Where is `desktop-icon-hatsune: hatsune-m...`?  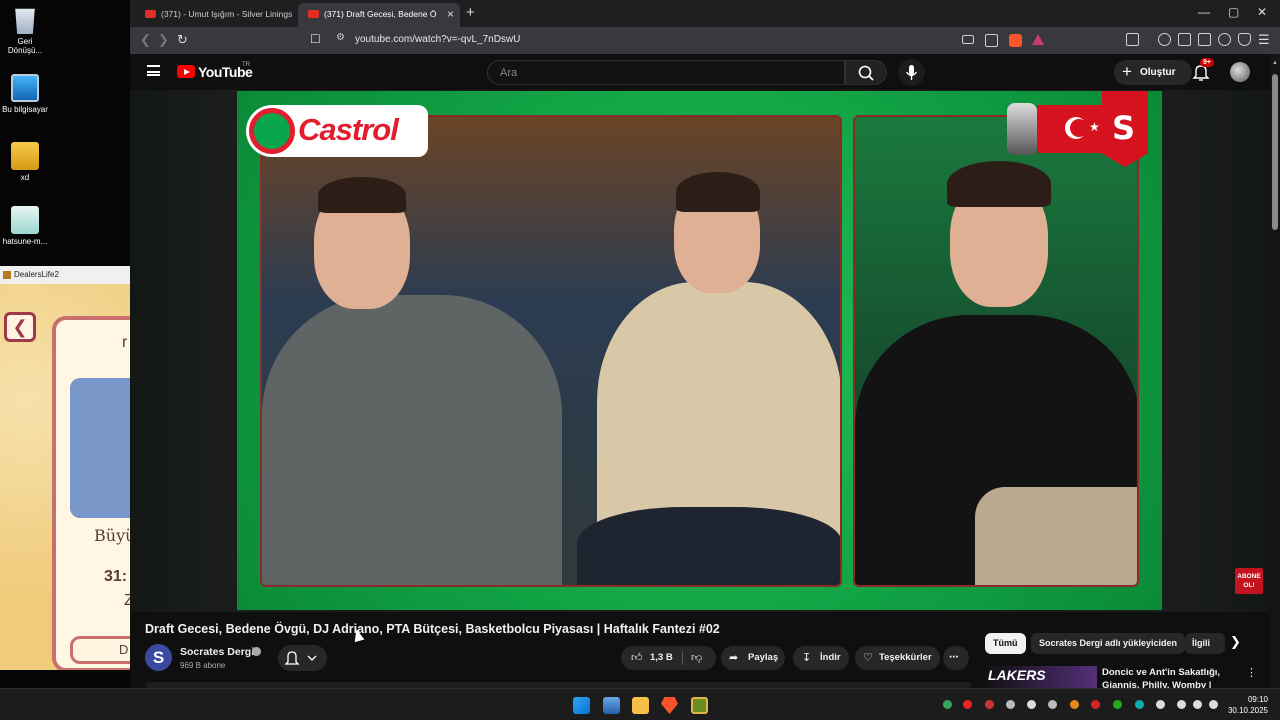 desktop-icon-hatsune: hatsune-m... is located at coordinates (25, 226).